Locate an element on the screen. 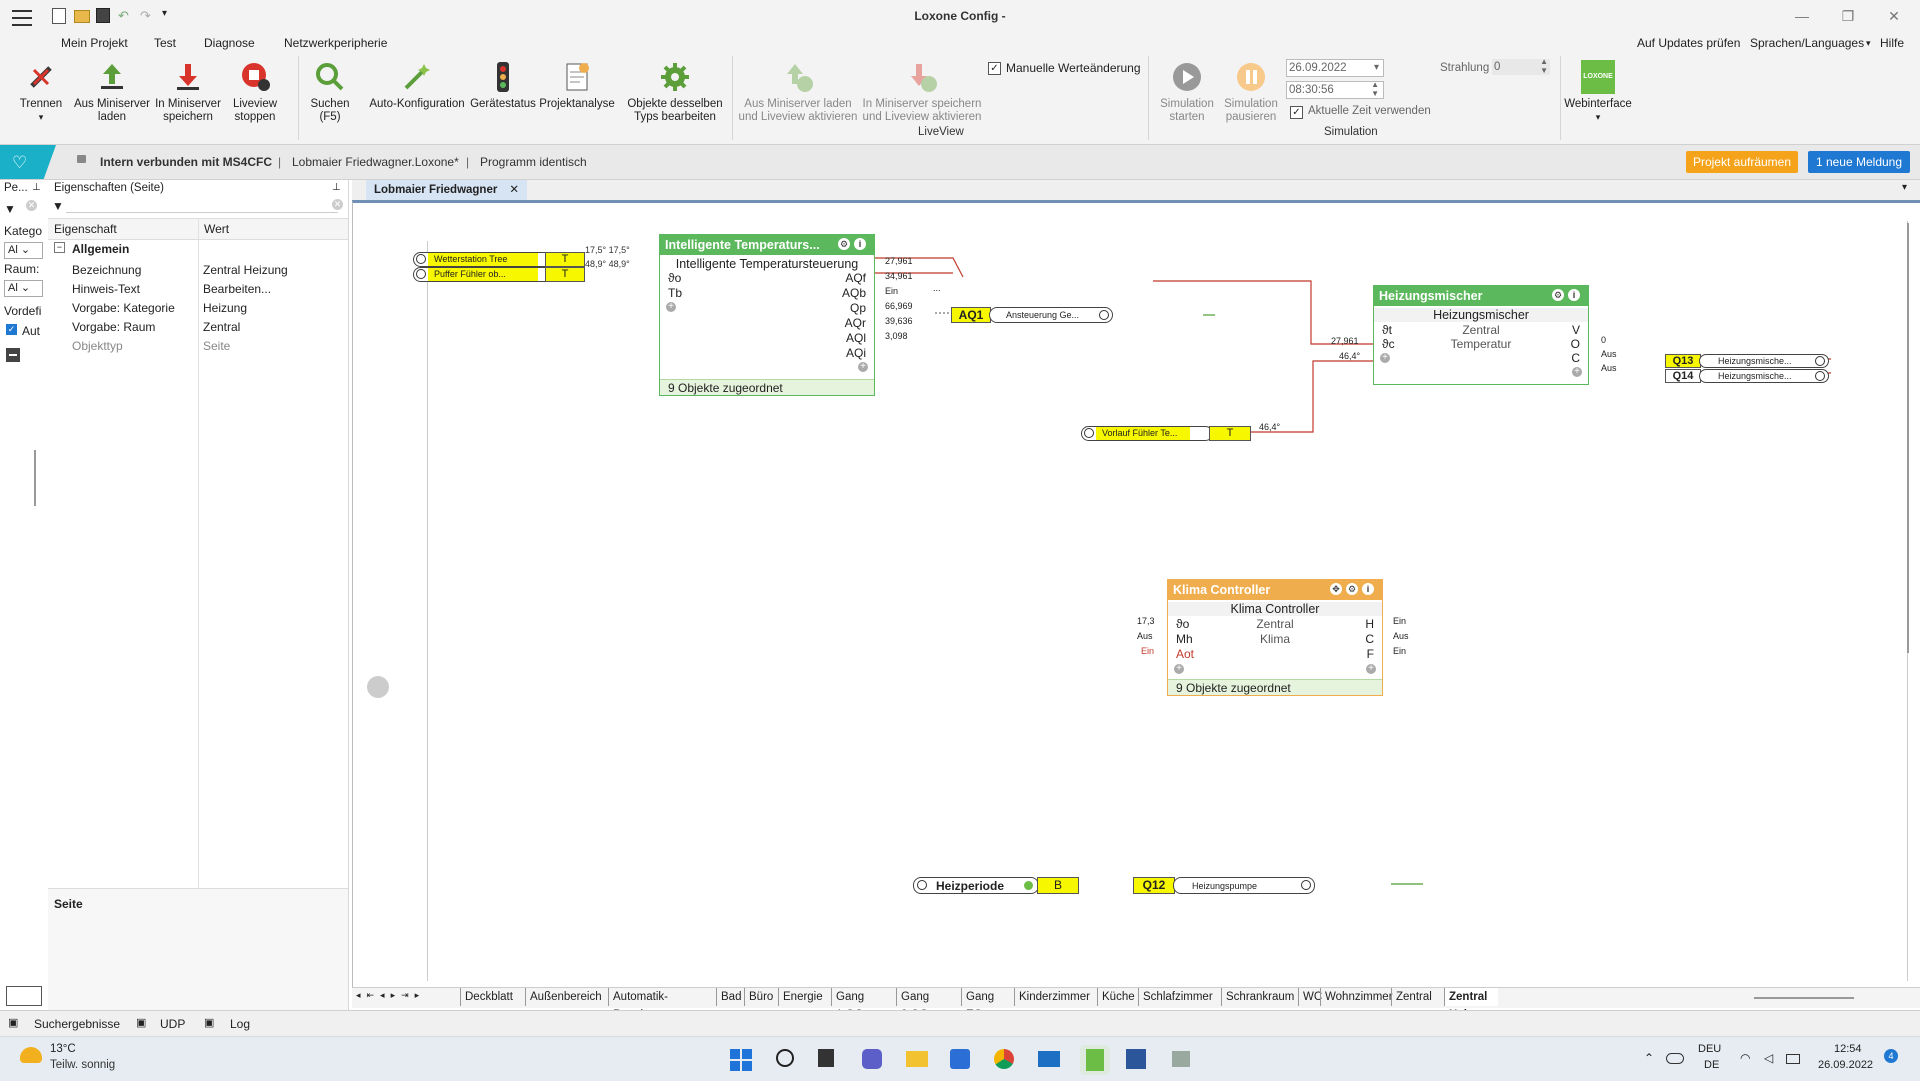 This screenshot has height=1081, width=1920. panel-layout-icon is located at coordinates (24, 996).